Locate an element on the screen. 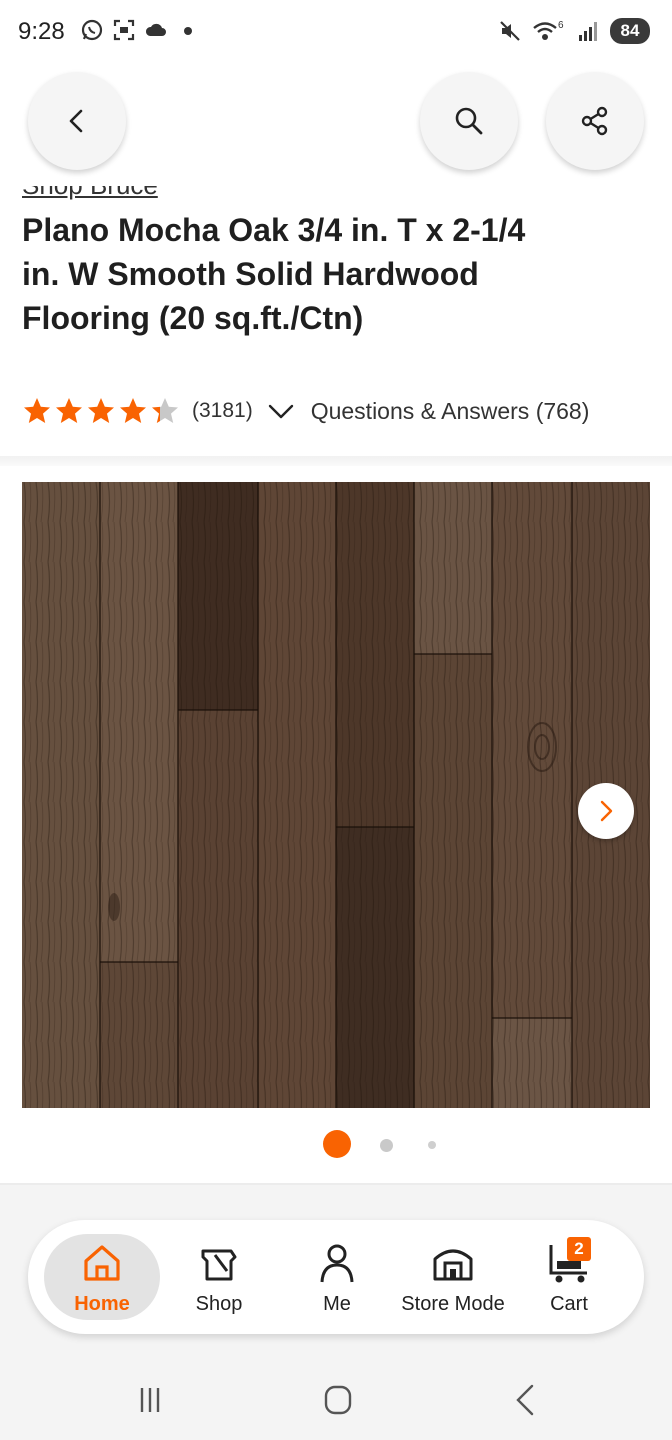 The height and width of the screenshot is (1440, 672). nav-me-label: Me is located at coordinates (337, 1303).